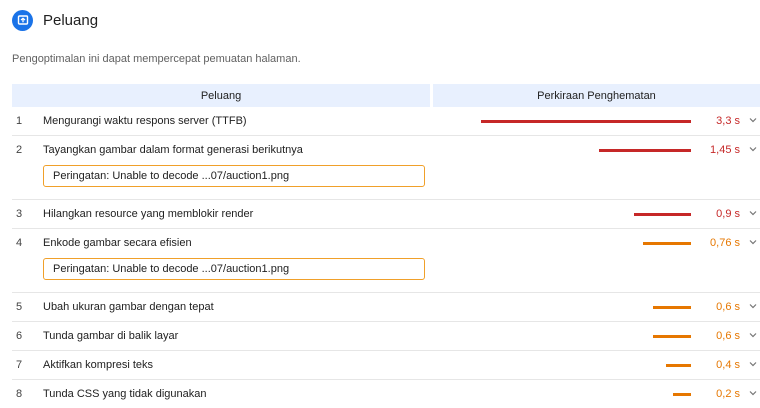 This screenshot has width=760, height=408. What do you see at coordinates (728, 214) in the screenshot?
I see `savings-value: 0,9 s` at bounding box center [728, 214].